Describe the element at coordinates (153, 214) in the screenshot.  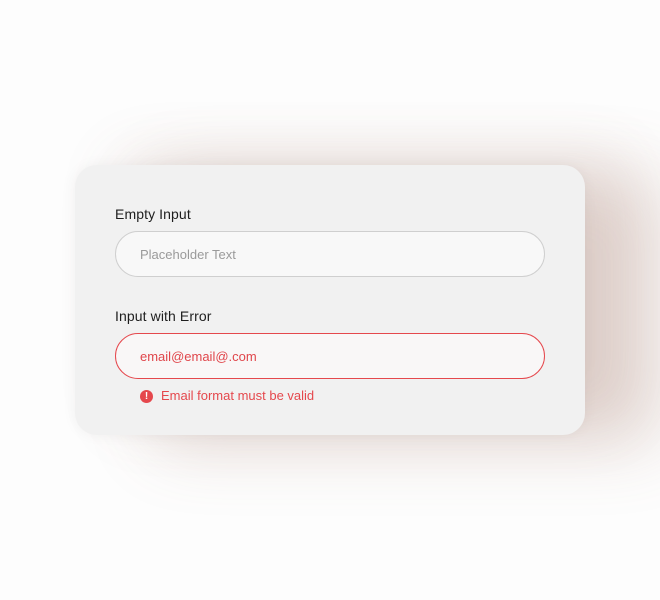
I see `empty-input-label: Empty Input` at that location.